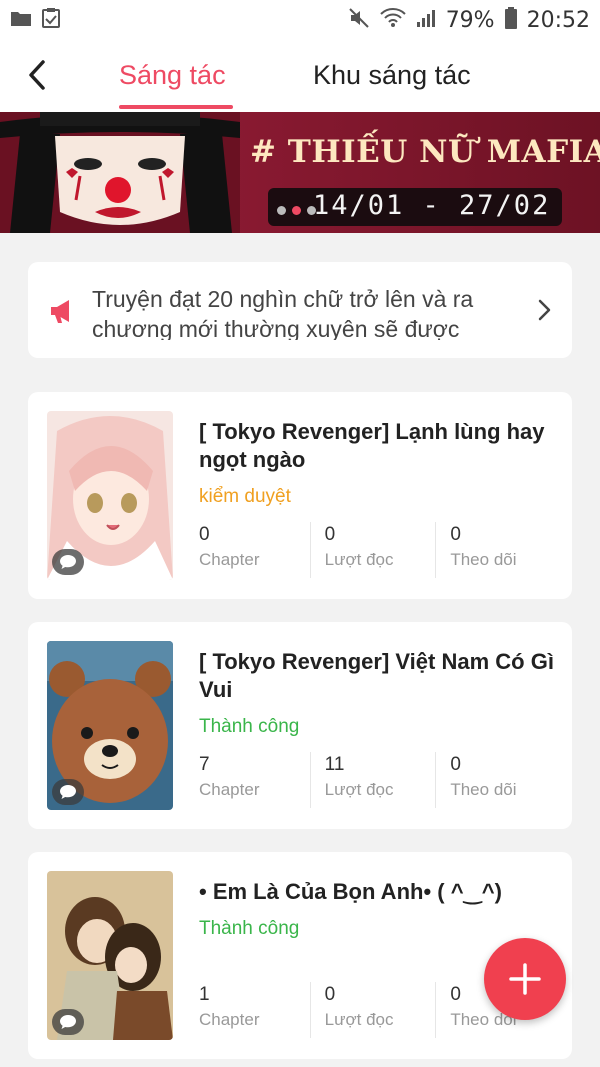 This screenshot has height=1067, width=600. What do you see at coordinates (425, 152) in the screenshot?
I see `banner-title: # THIẾU NỮ MAFIA` at bounding box center [425, 152].